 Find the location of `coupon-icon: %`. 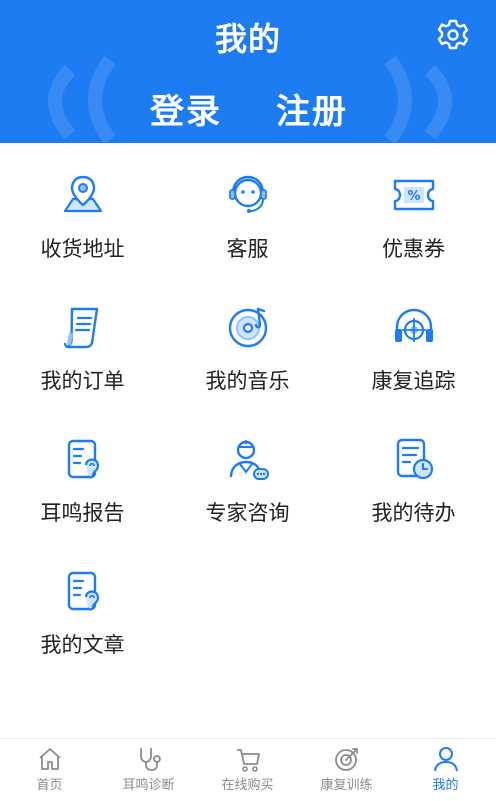

coupon-icon: % is located at coordinates (413, 195).